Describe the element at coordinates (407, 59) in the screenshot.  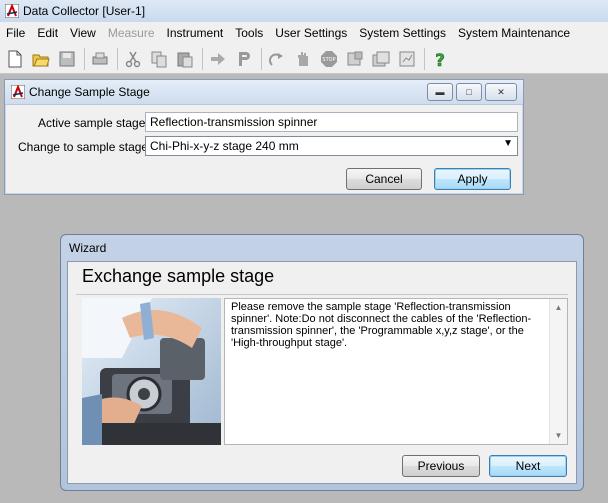
I see `report-icon` at that location.